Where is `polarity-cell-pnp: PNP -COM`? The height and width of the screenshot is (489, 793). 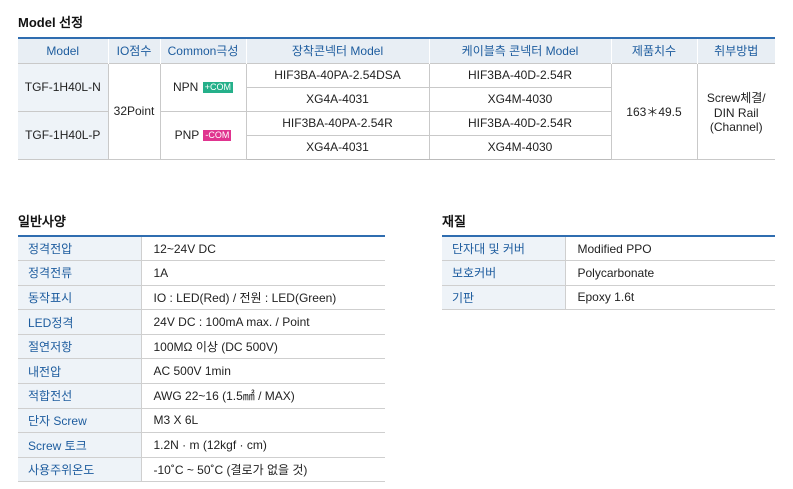
polarity-cell-pnp: PNP -COM is located at coordinates (203, 135).